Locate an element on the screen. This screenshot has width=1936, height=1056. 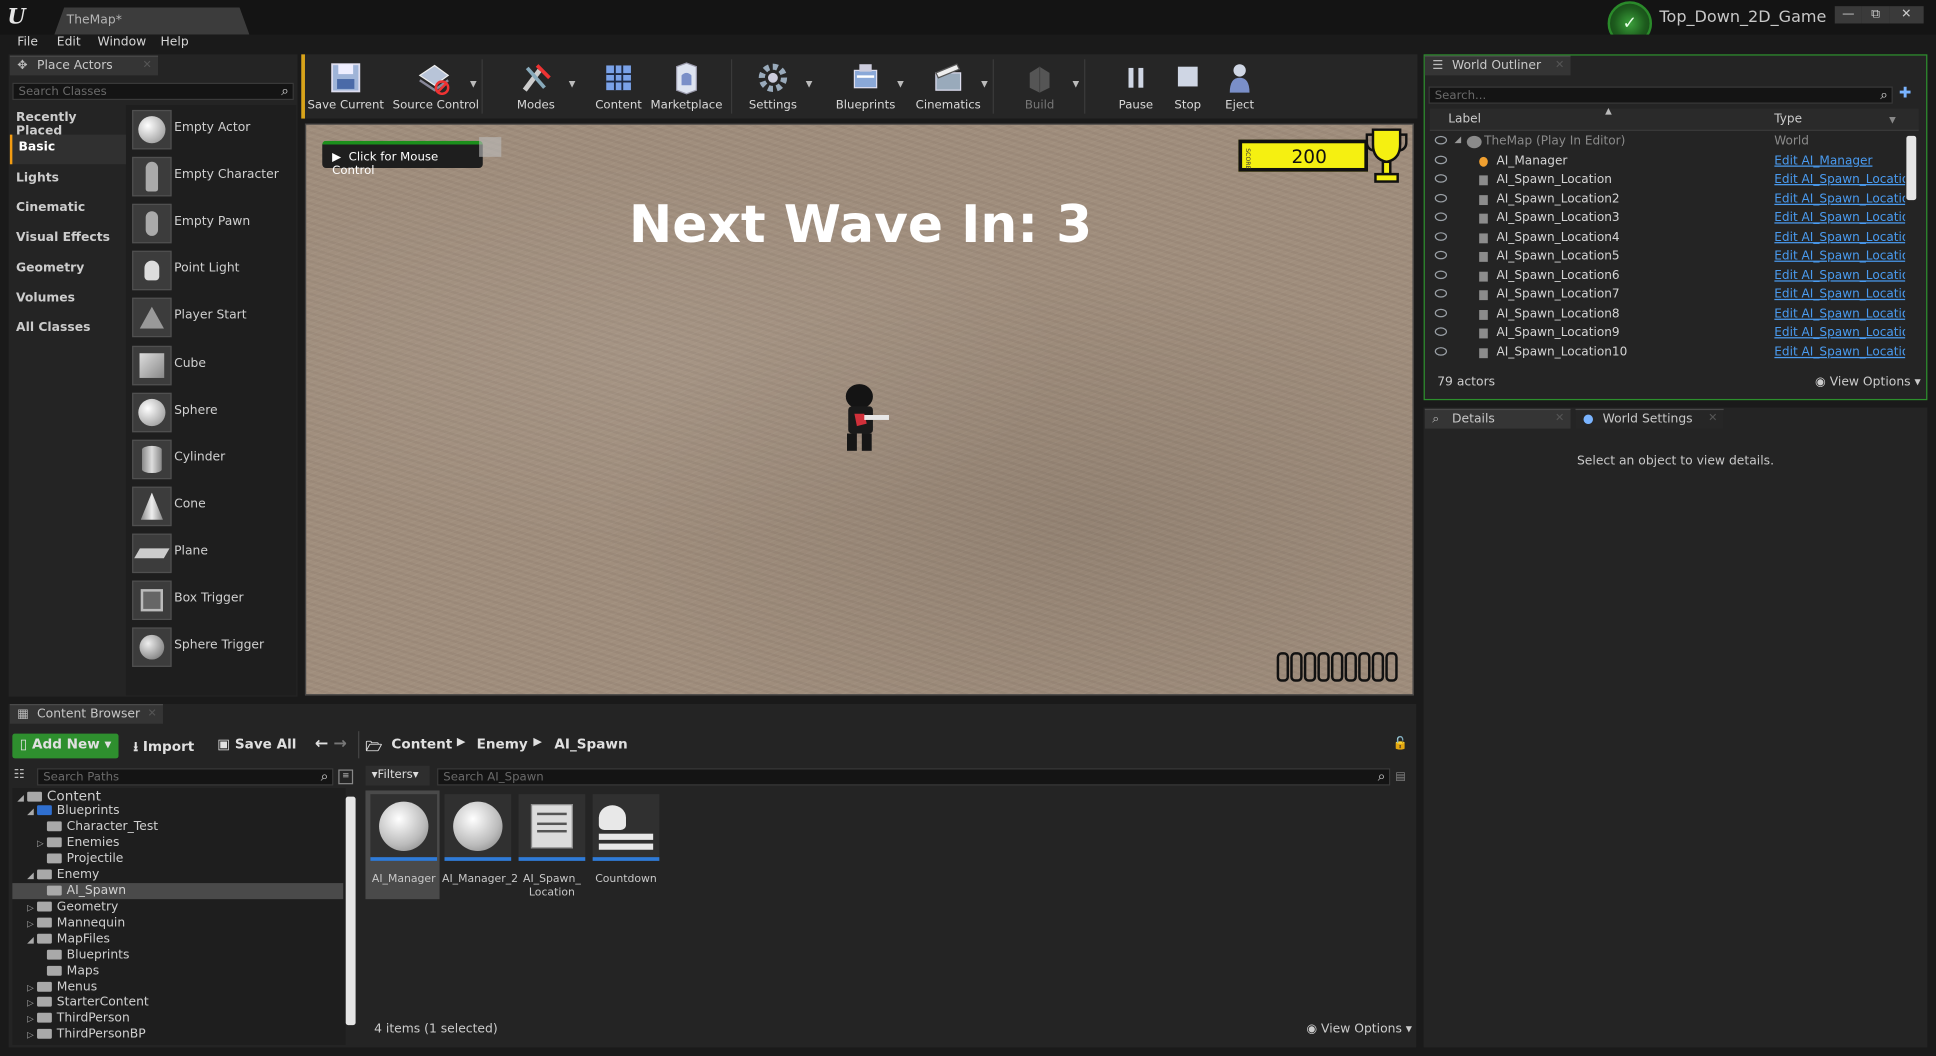
toolbar-marketplace-button: Marketplace is located at coordinates (686, 86).